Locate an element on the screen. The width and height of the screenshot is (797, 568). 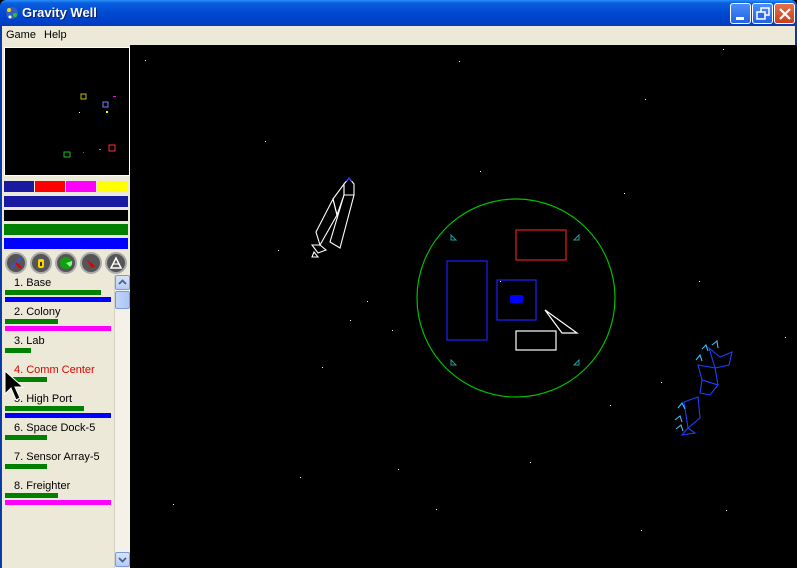
swatch-red is located at coordinates (50, 186).